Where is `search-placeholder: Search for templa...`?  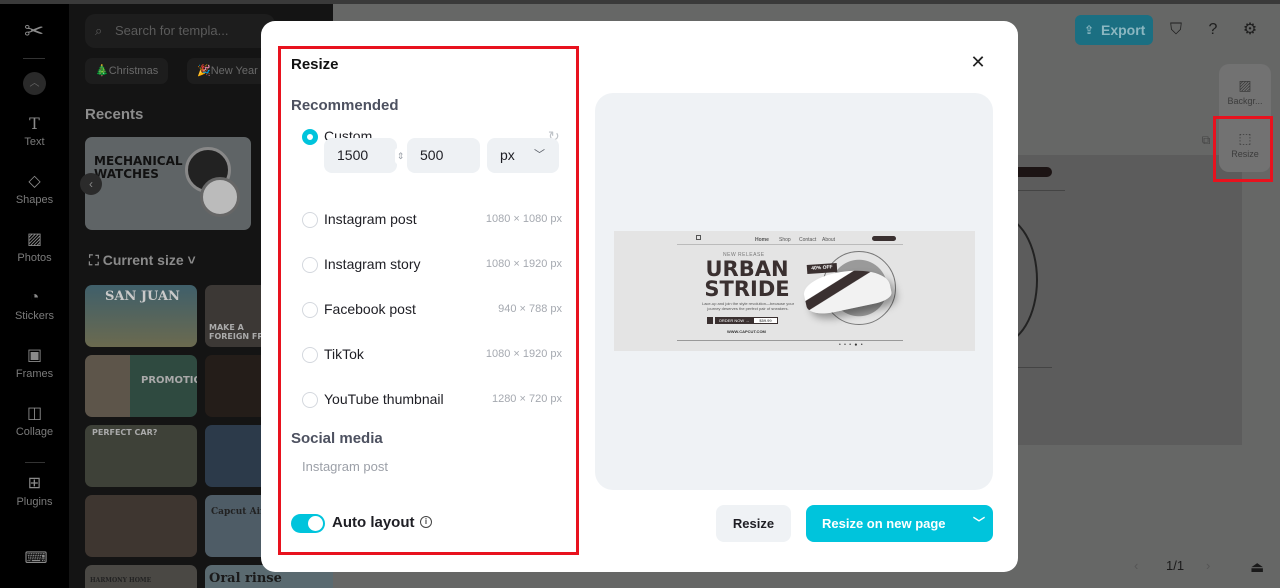
search-placeholder: Search for templa... is located at coordinates (172, 30).